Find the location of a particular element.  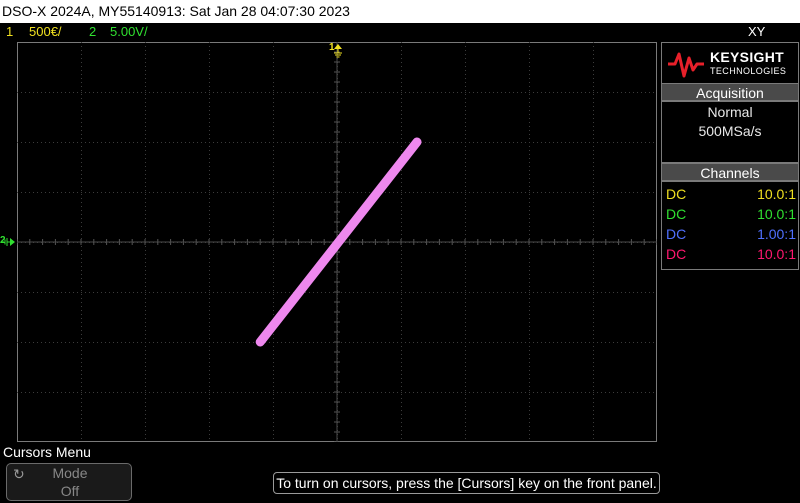

timebase-mode: XY is located at coordinates (756, 32).